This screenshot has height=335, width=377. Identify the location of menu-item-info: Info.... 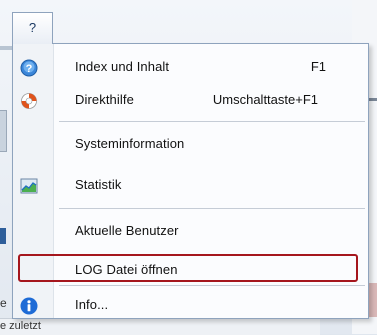
(190, 305).